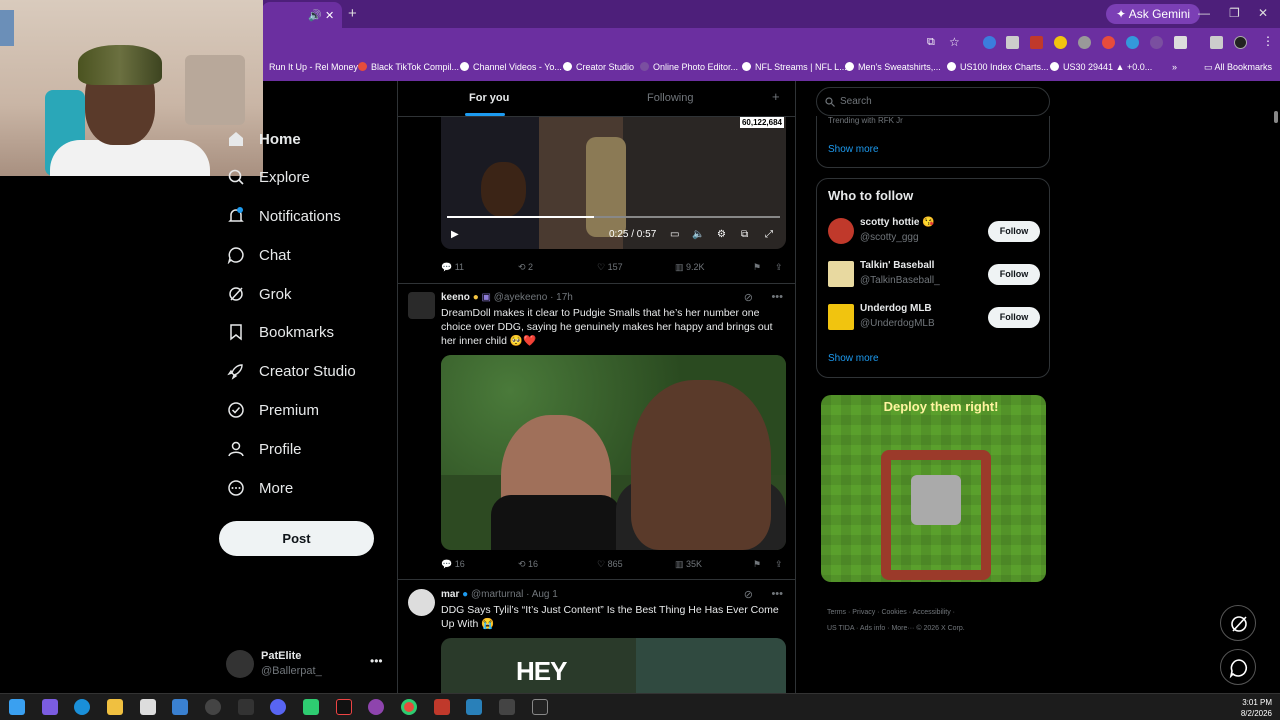  Describe the element at coordinates (674, 234) in the screenshot. I see `captions-icon: ▭` at that location.